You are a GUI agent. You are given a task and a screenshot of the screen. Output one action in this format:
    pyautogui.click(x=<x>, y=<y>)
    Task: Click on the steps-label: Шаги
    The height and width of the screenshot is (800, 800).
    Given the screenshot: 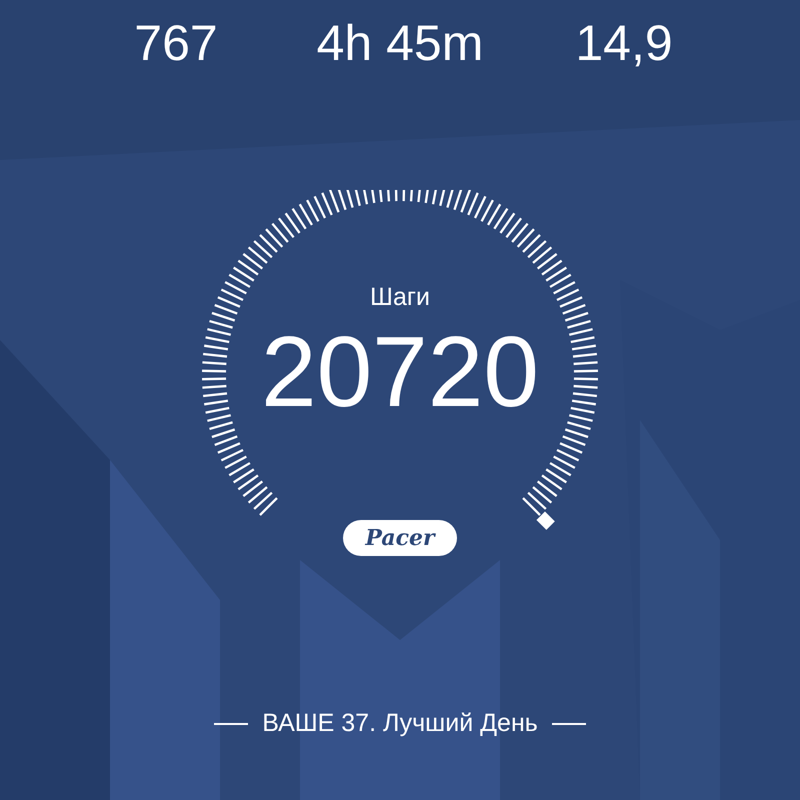 What is the action you would take?
    pyautogui.click(x=400, y=297)
    